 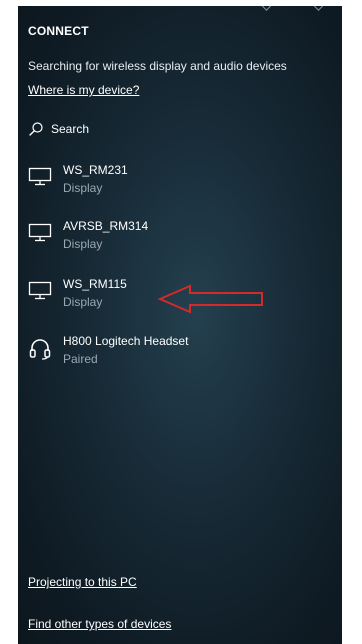 I want to click on projecting-to-this-pc-link: Projecting to this PC, so click(x=82, y=582).